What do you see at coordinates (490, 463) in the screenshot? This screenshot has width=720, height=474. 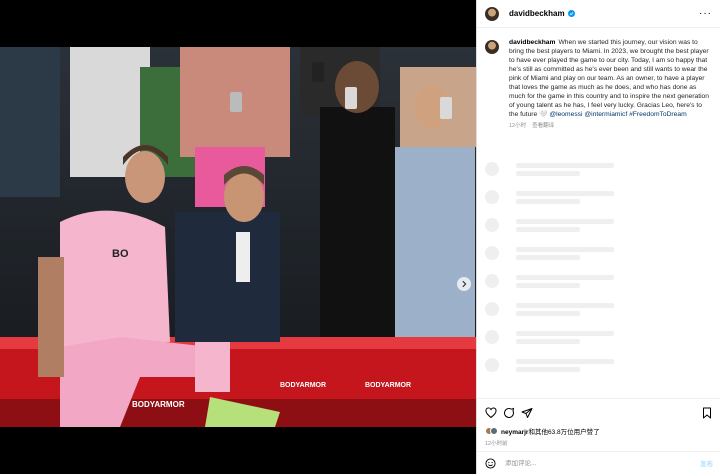 I see `emoji-icon` at bounding box center [490, 463].